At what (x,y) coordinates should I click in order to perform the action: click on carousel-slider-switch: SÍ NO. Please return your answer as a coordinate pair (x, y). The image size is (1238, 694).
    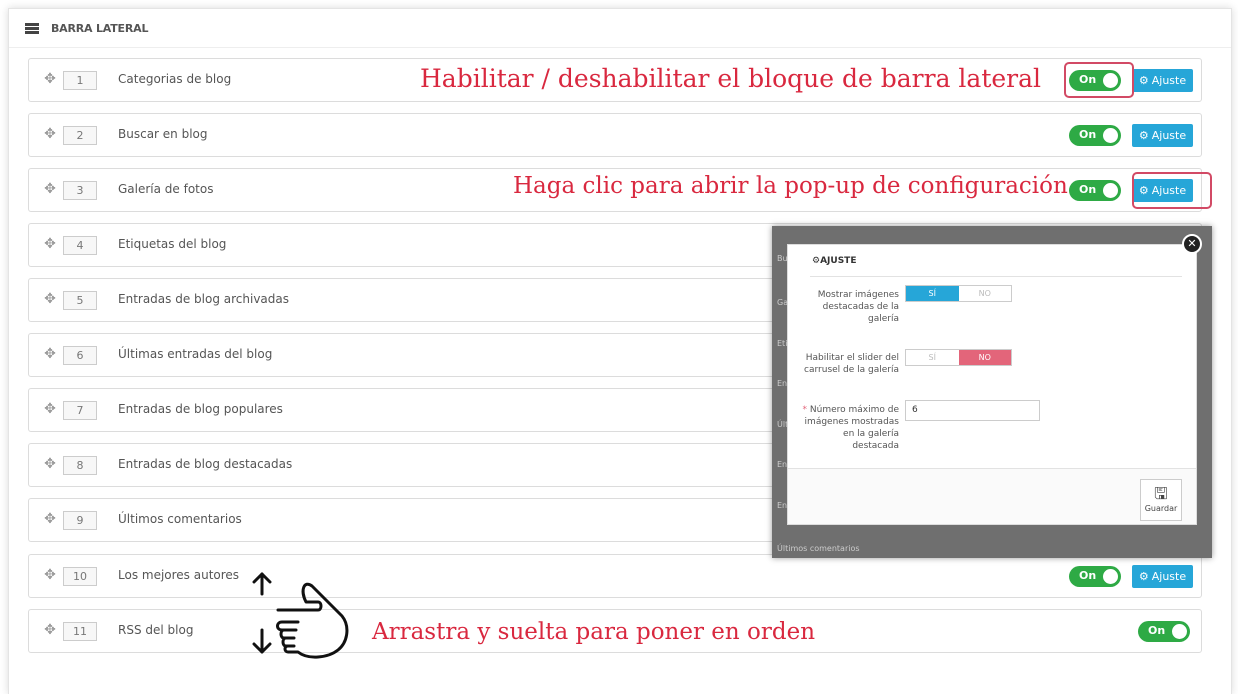
    Looking at the image, I should click on (958, 357).